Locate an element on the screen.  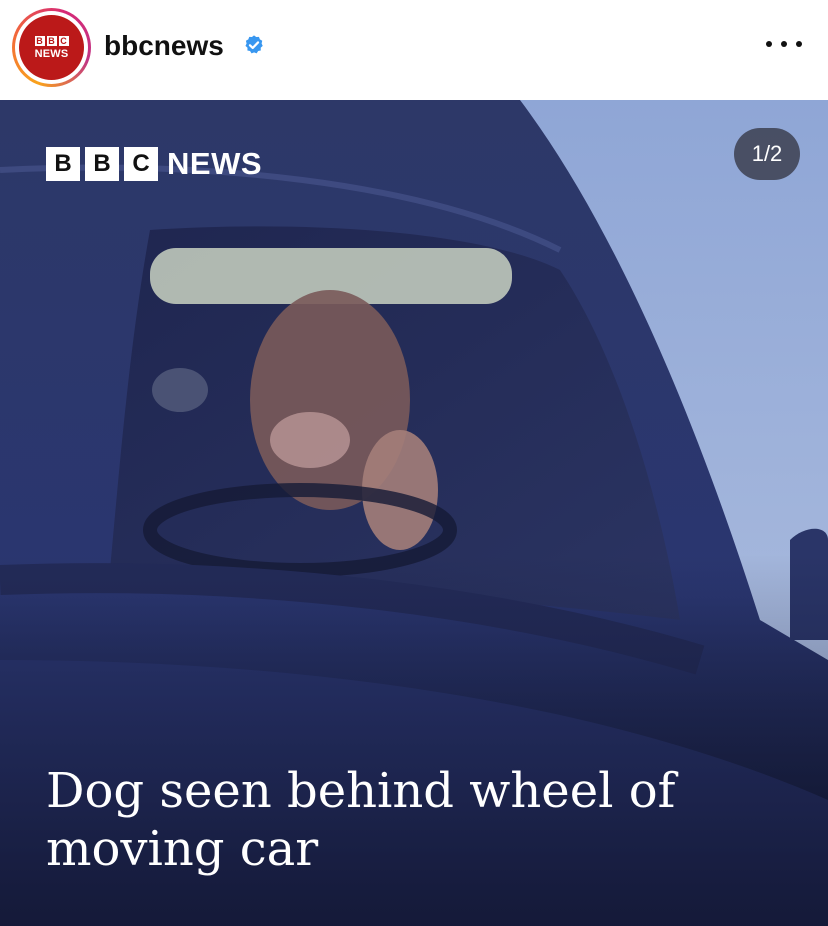
avatar: B B C NEWS is located at coordinates (51, 47).